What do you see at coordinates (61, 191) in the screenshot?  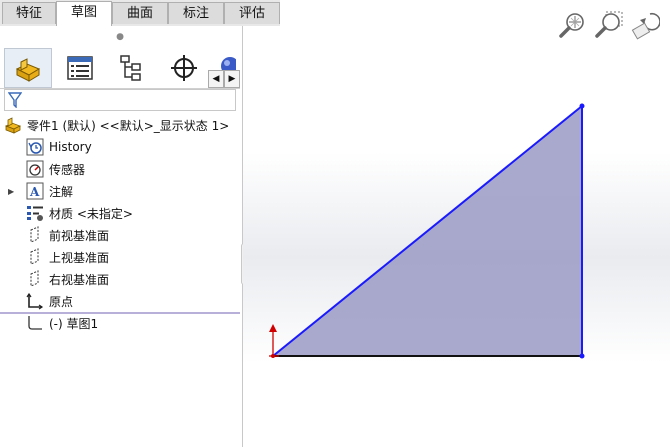 I see `tree-item-label: 注解` at bounding box center [61, 191].